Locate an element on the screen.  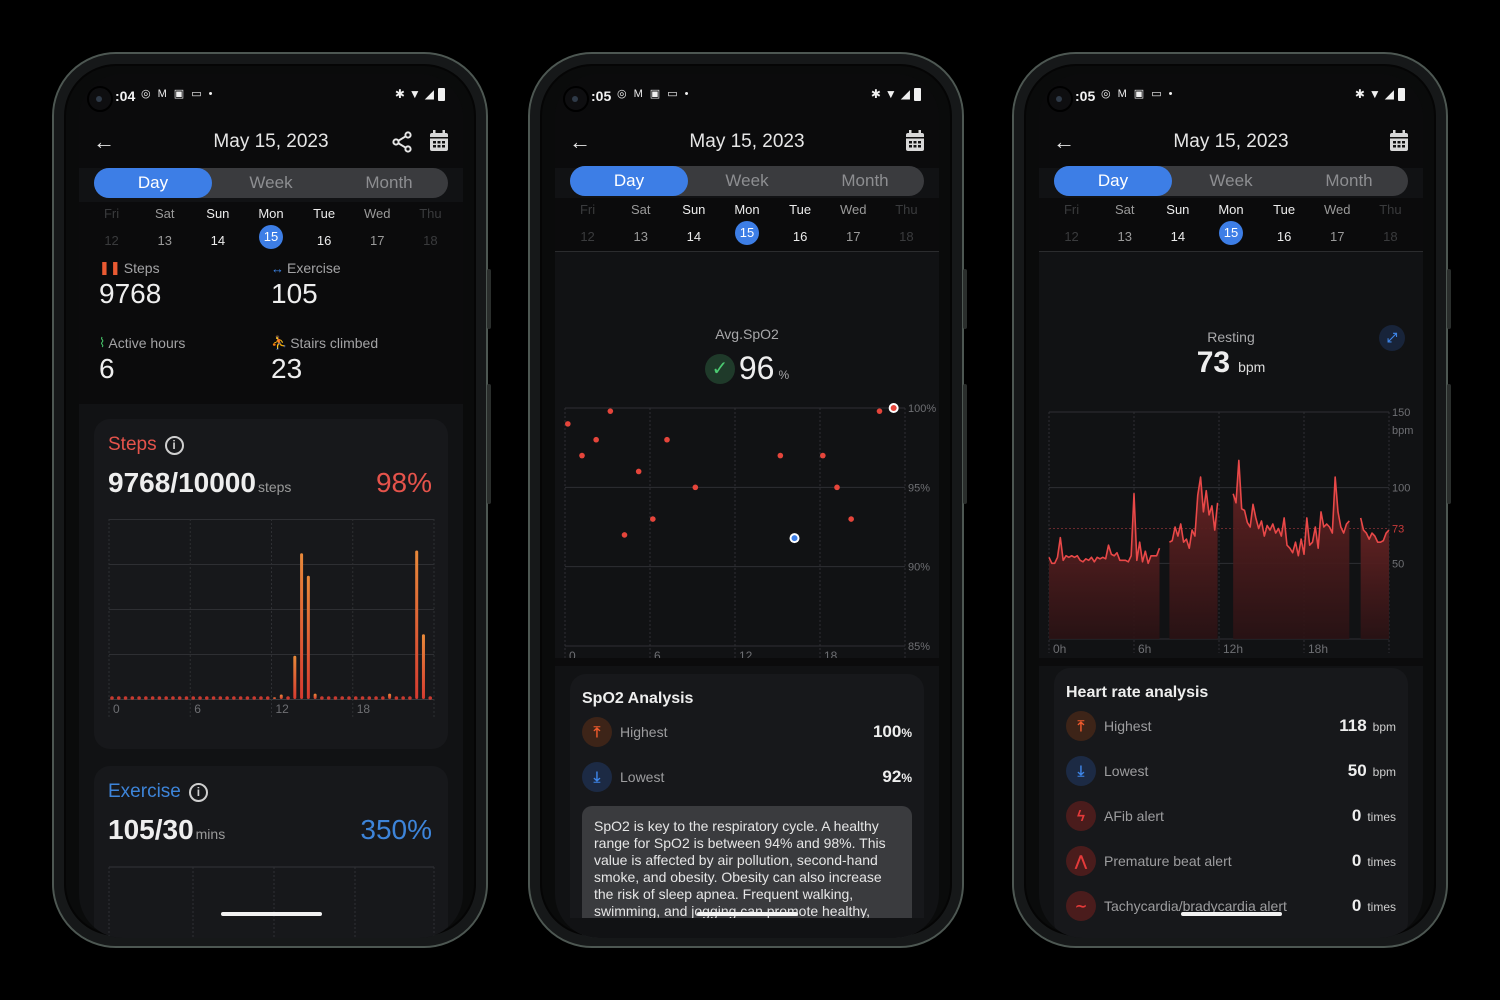
y-tick-label: 95% is located at coordinates (919, 488).